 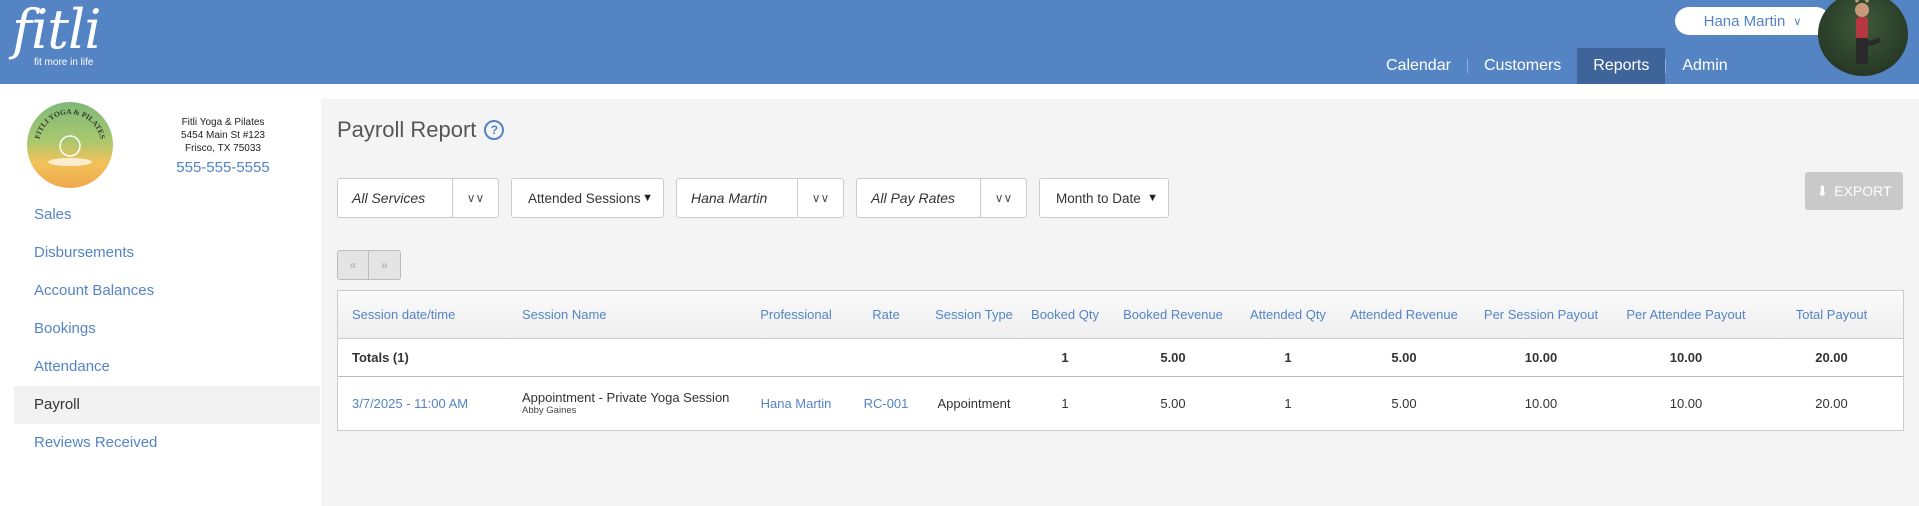 What do you see at coordinates (56, 30) in the screenshot?
I see `logo-word: fitli` at bounding box center [56, 30].